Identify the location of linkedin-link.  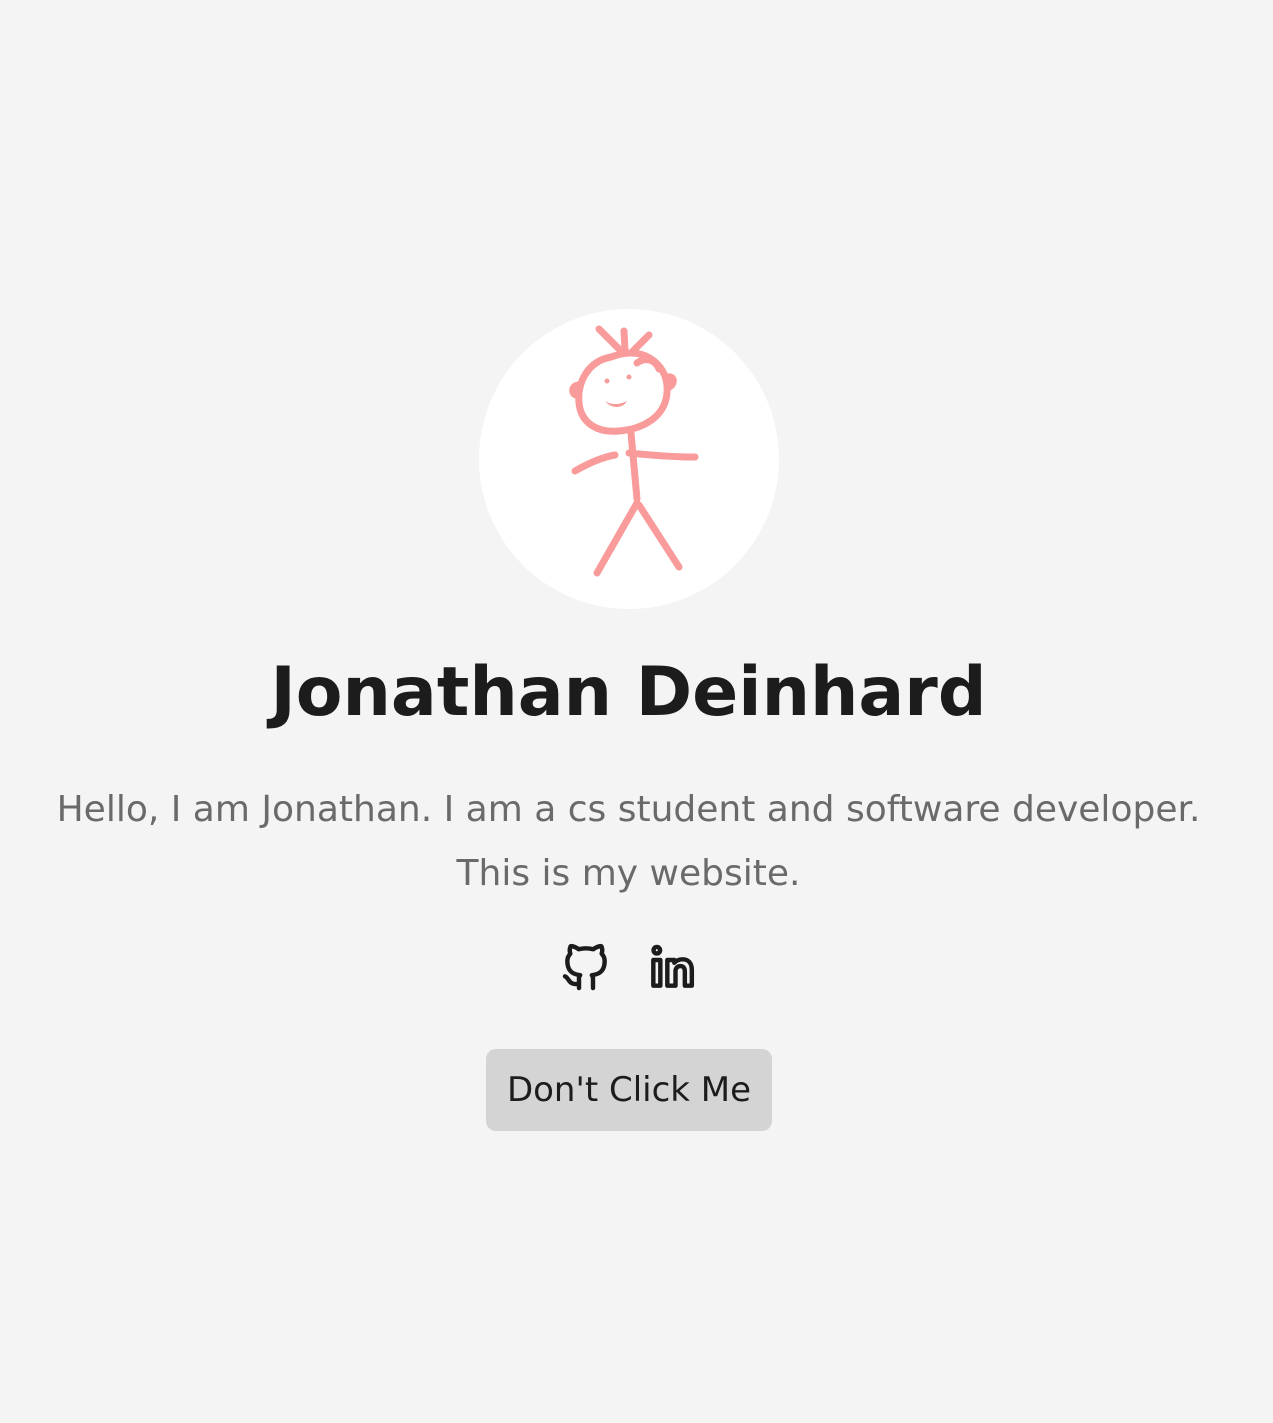
(672, 967).